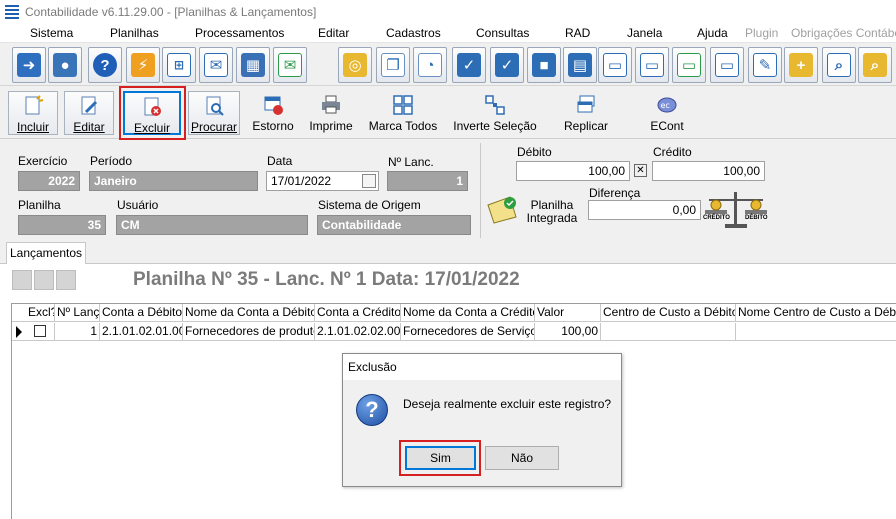 Image resolution: width=896 pixels, height=519 pixels. What do you see at coordinates (173, 181) in the screenshot?
I see `periodo-field: Janeiro` at bounding box center [173, 181].